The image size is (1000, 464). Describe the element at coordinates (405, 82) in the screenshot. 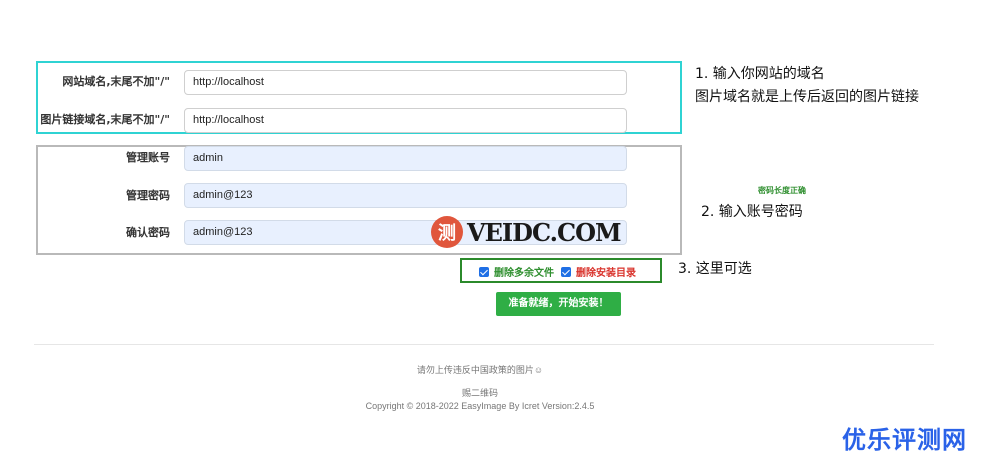

I see `site-domain-input: http://localhost` at that location.